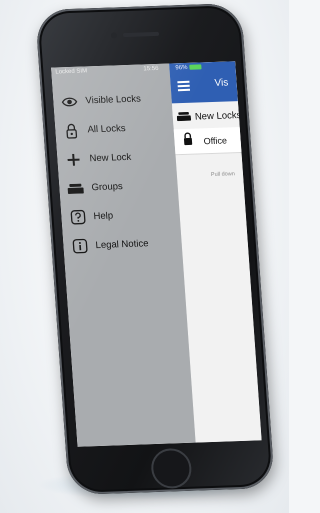 This screenshot has height=513, width=320. I want to click on menu-label-new-lock: New Lock, so click(110, 158).